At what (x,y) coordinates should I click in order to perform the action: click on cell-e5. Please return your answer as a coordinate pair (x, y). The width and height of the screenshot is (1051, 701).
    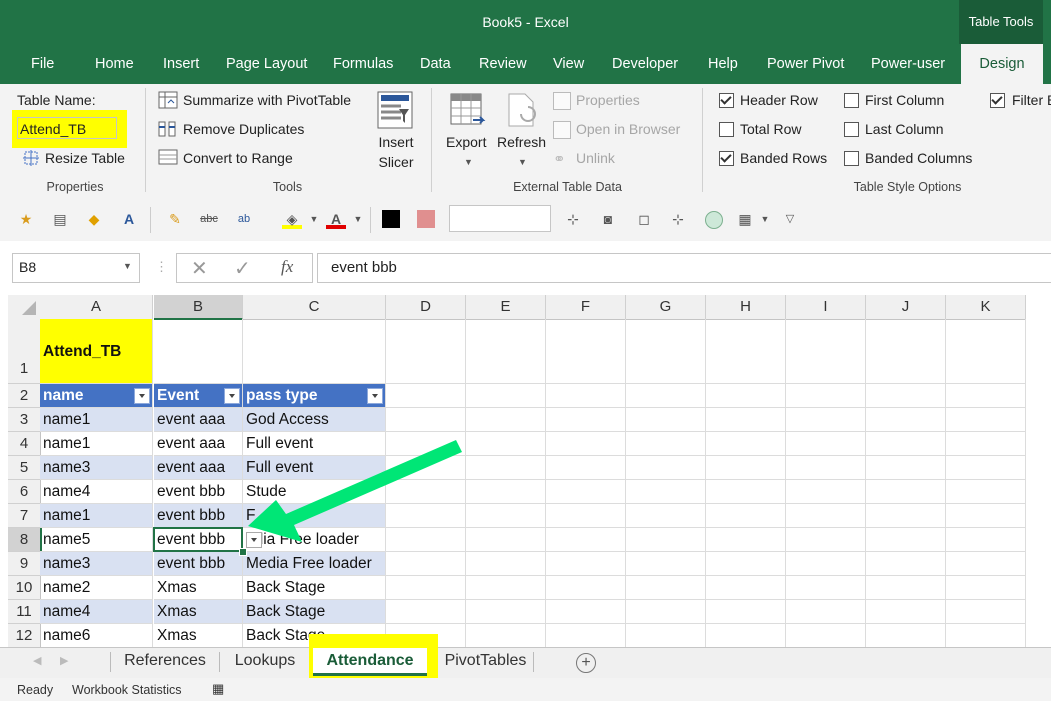
    Looking at the image, I should click on (506, 468).